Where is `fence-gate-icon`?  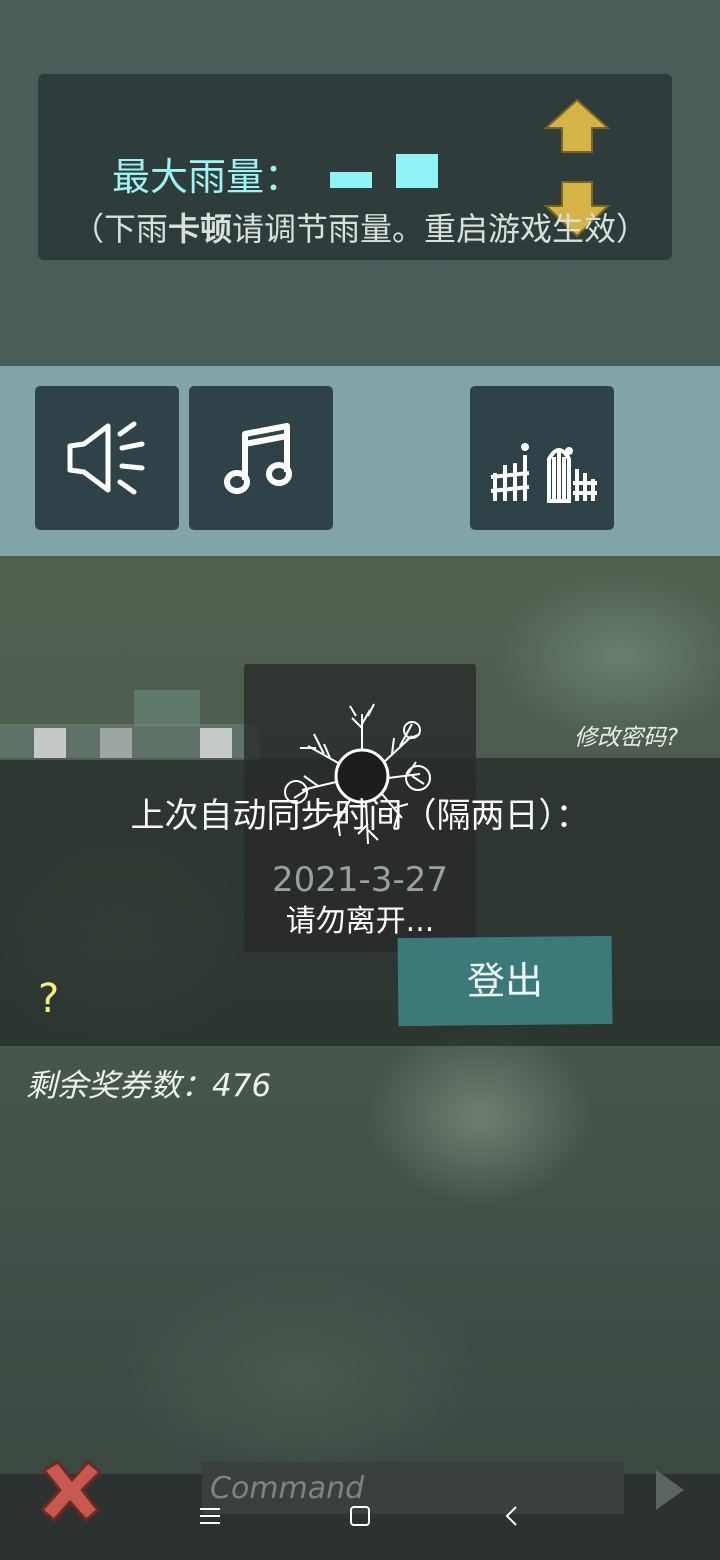
fence-gate-icon is located at coordinates (543, 473).